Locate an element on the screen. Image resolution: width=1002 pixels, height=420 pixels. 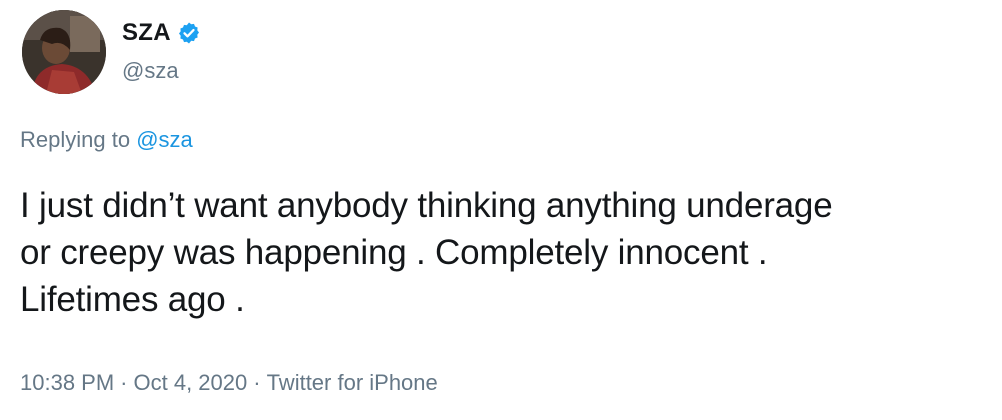
verified-badge-icon is located at coordinates (189, 33).